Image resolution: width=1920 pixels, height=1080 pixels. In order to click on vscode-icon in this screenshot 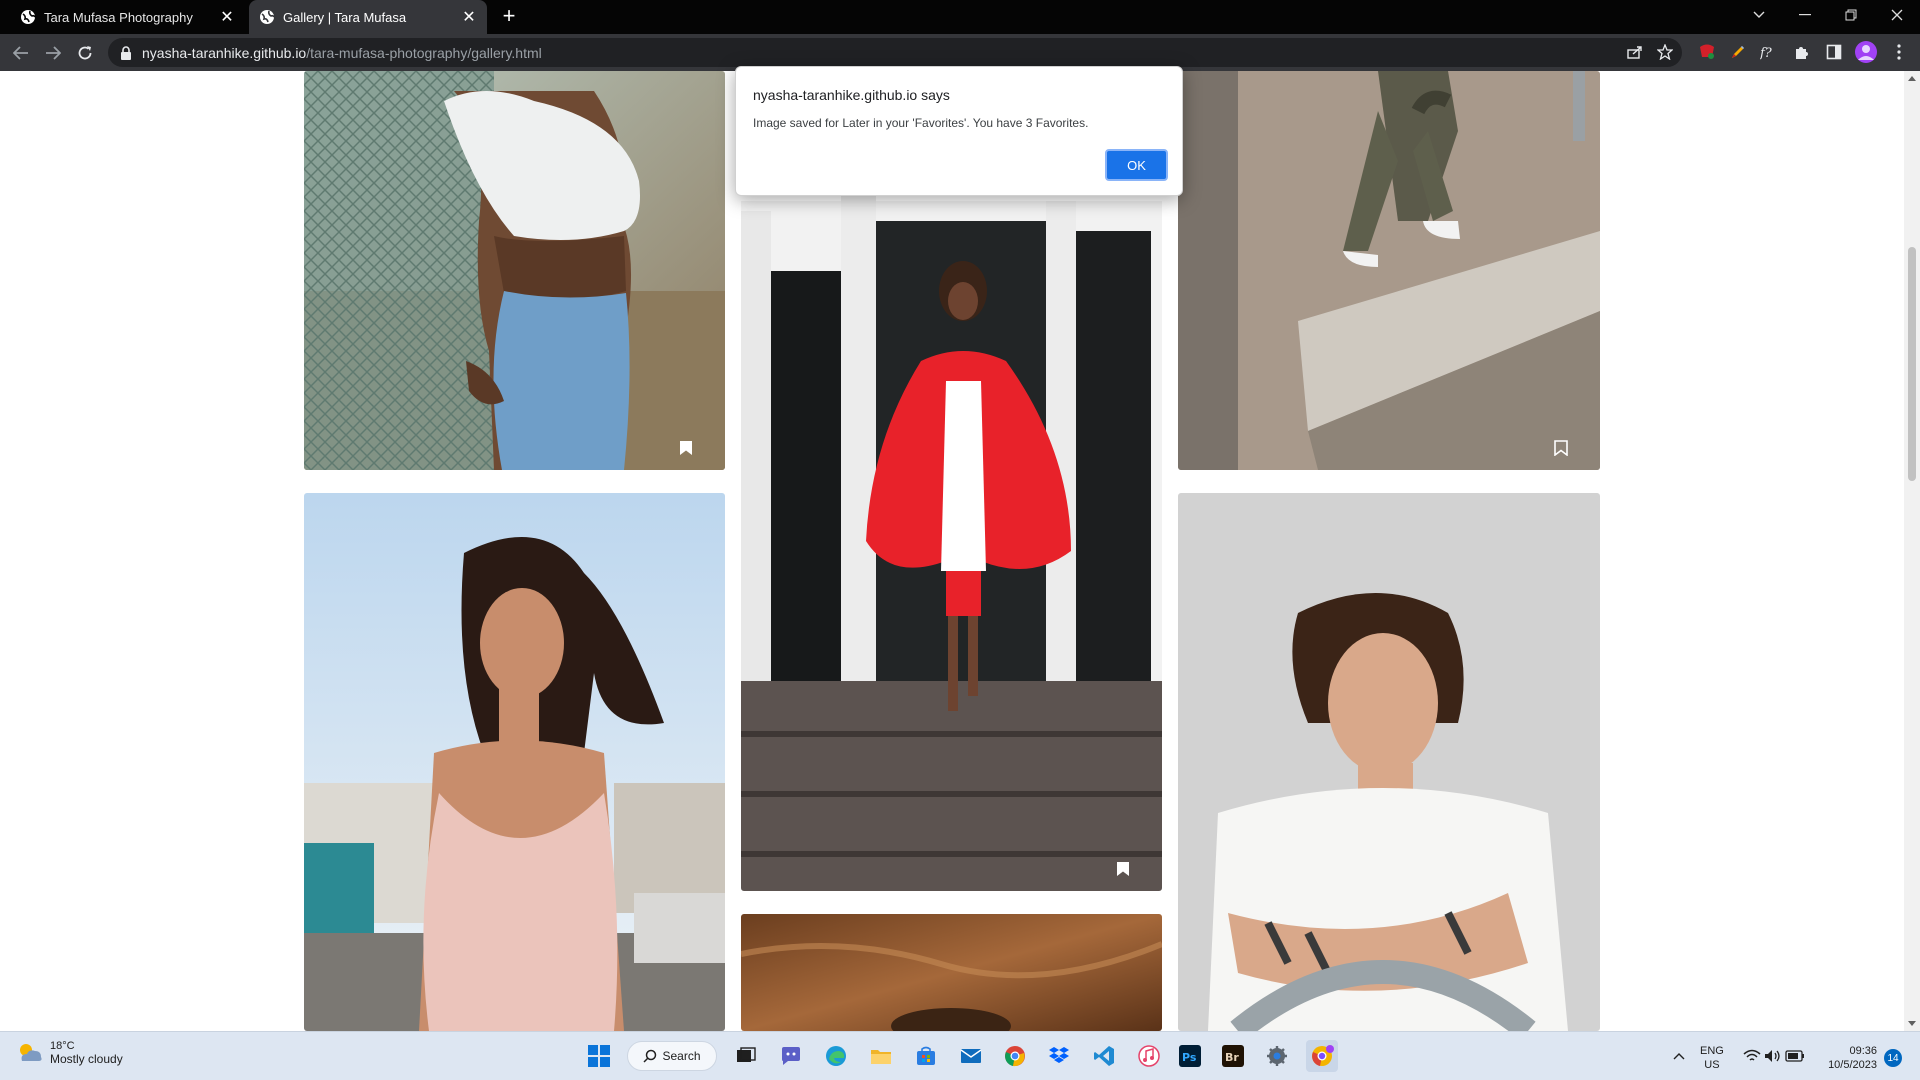, I will do `click(1104, 1056)`.